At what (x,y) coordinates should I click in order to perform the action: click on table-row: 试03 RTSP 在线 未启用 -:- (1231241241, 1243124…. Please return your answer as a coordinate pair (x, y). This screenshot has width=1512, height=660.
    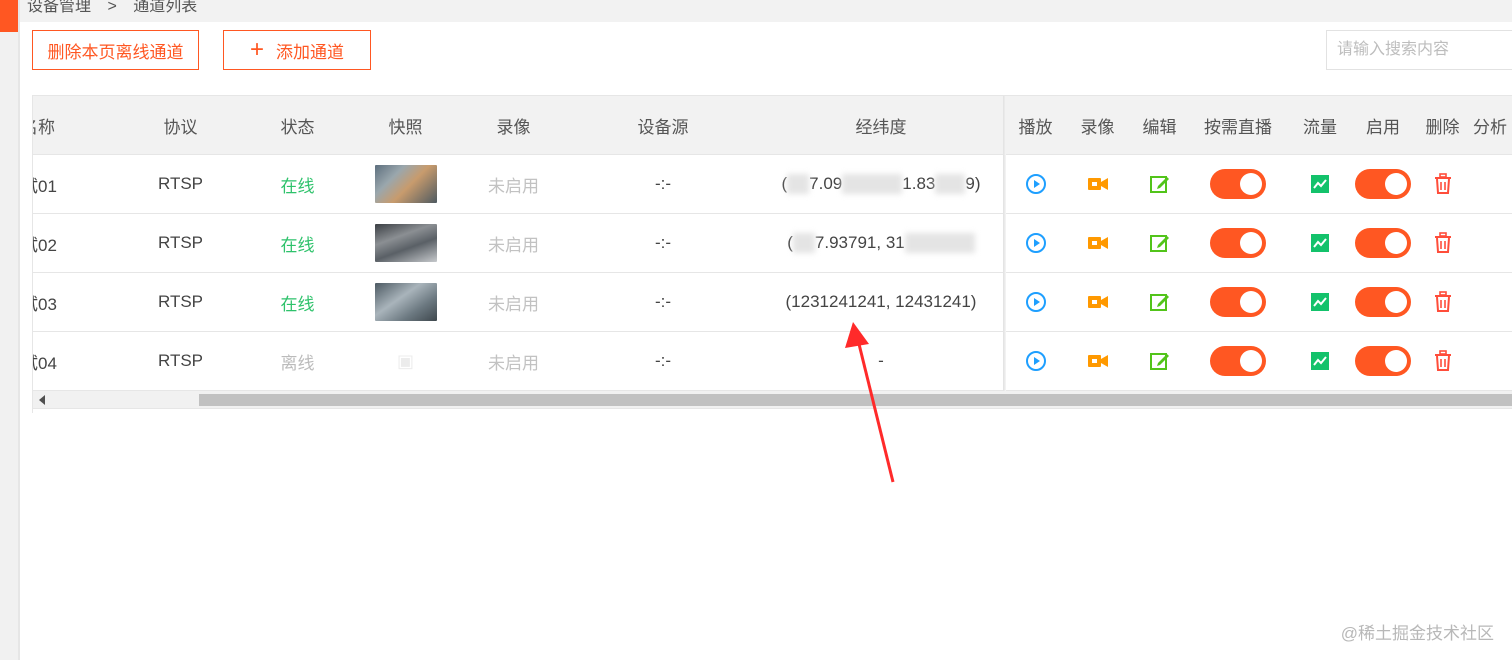
    Looking at the image, I should click on (772, 302).